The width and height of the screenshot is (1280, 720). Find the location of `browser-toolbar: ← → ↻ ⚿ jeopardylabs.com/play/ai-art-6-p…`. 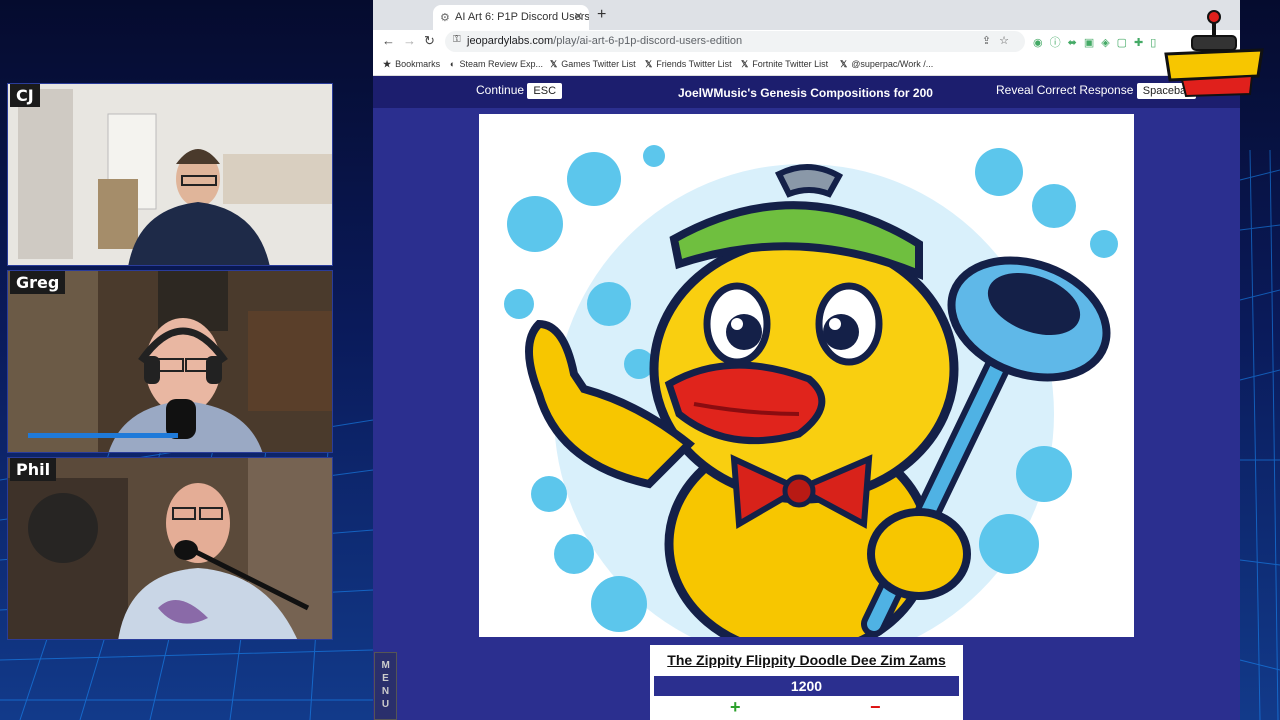

browser-toolbar: ← → ↻ ⚿ jeopardylabs.com/play/ai-art-6-p… is located at coordinates (806, 42).